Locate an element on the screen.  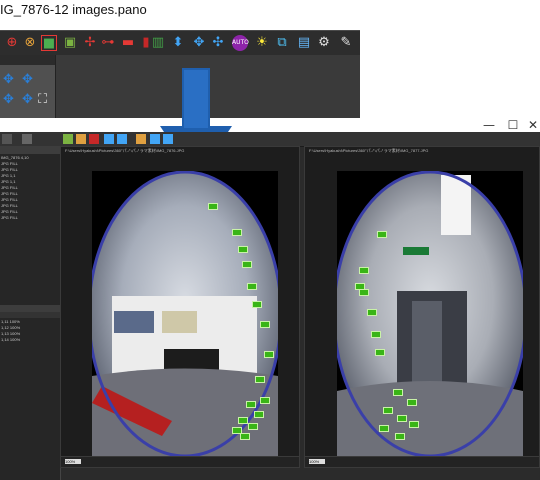
panel-nodes-icon: ✥ is located at coordinates (8, 99).